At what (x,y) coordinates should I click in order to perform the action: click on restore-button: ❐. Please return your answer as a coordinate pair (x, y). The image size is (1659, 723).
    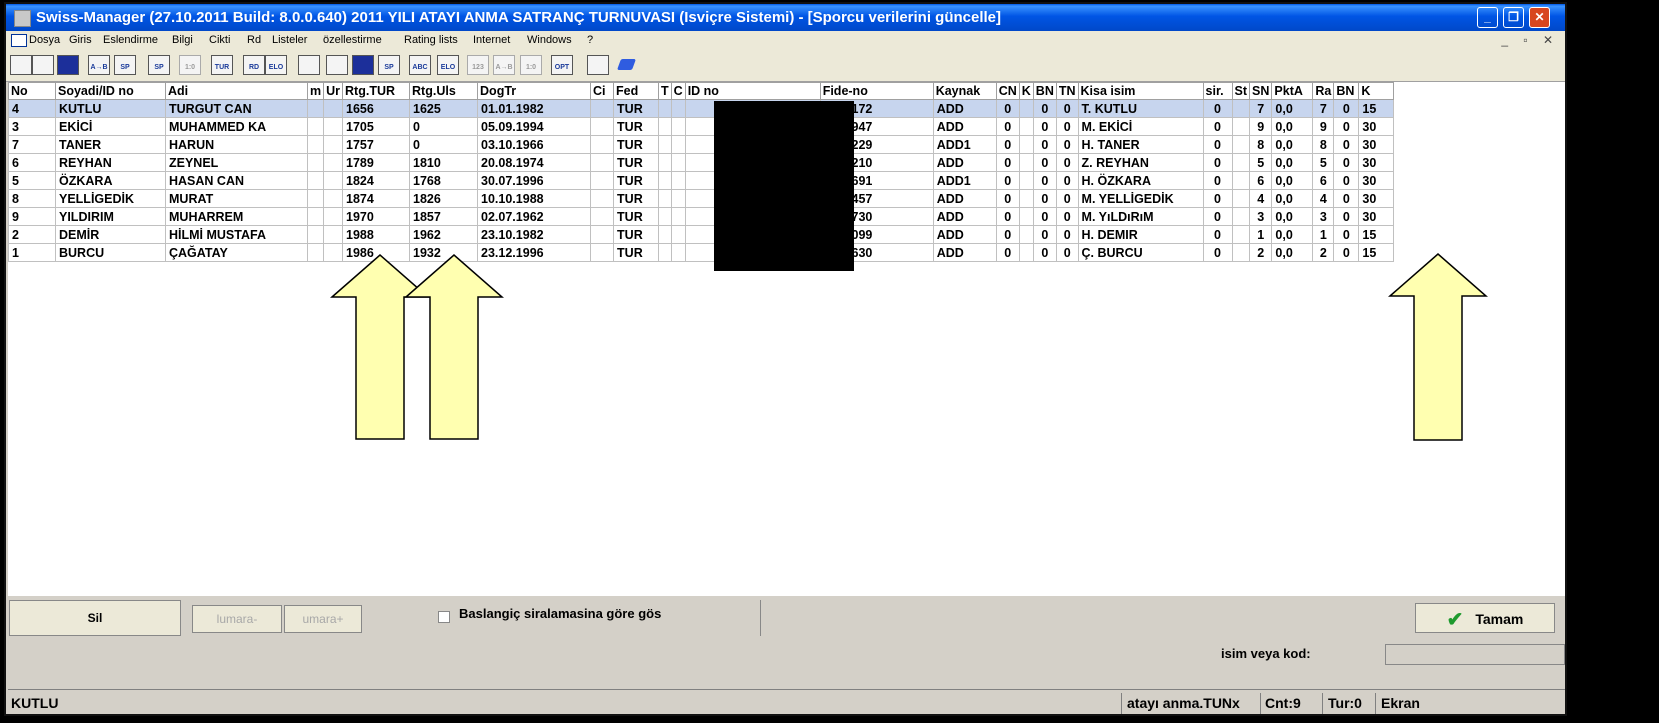
    Looking at the image, I should click on (1513, 17).